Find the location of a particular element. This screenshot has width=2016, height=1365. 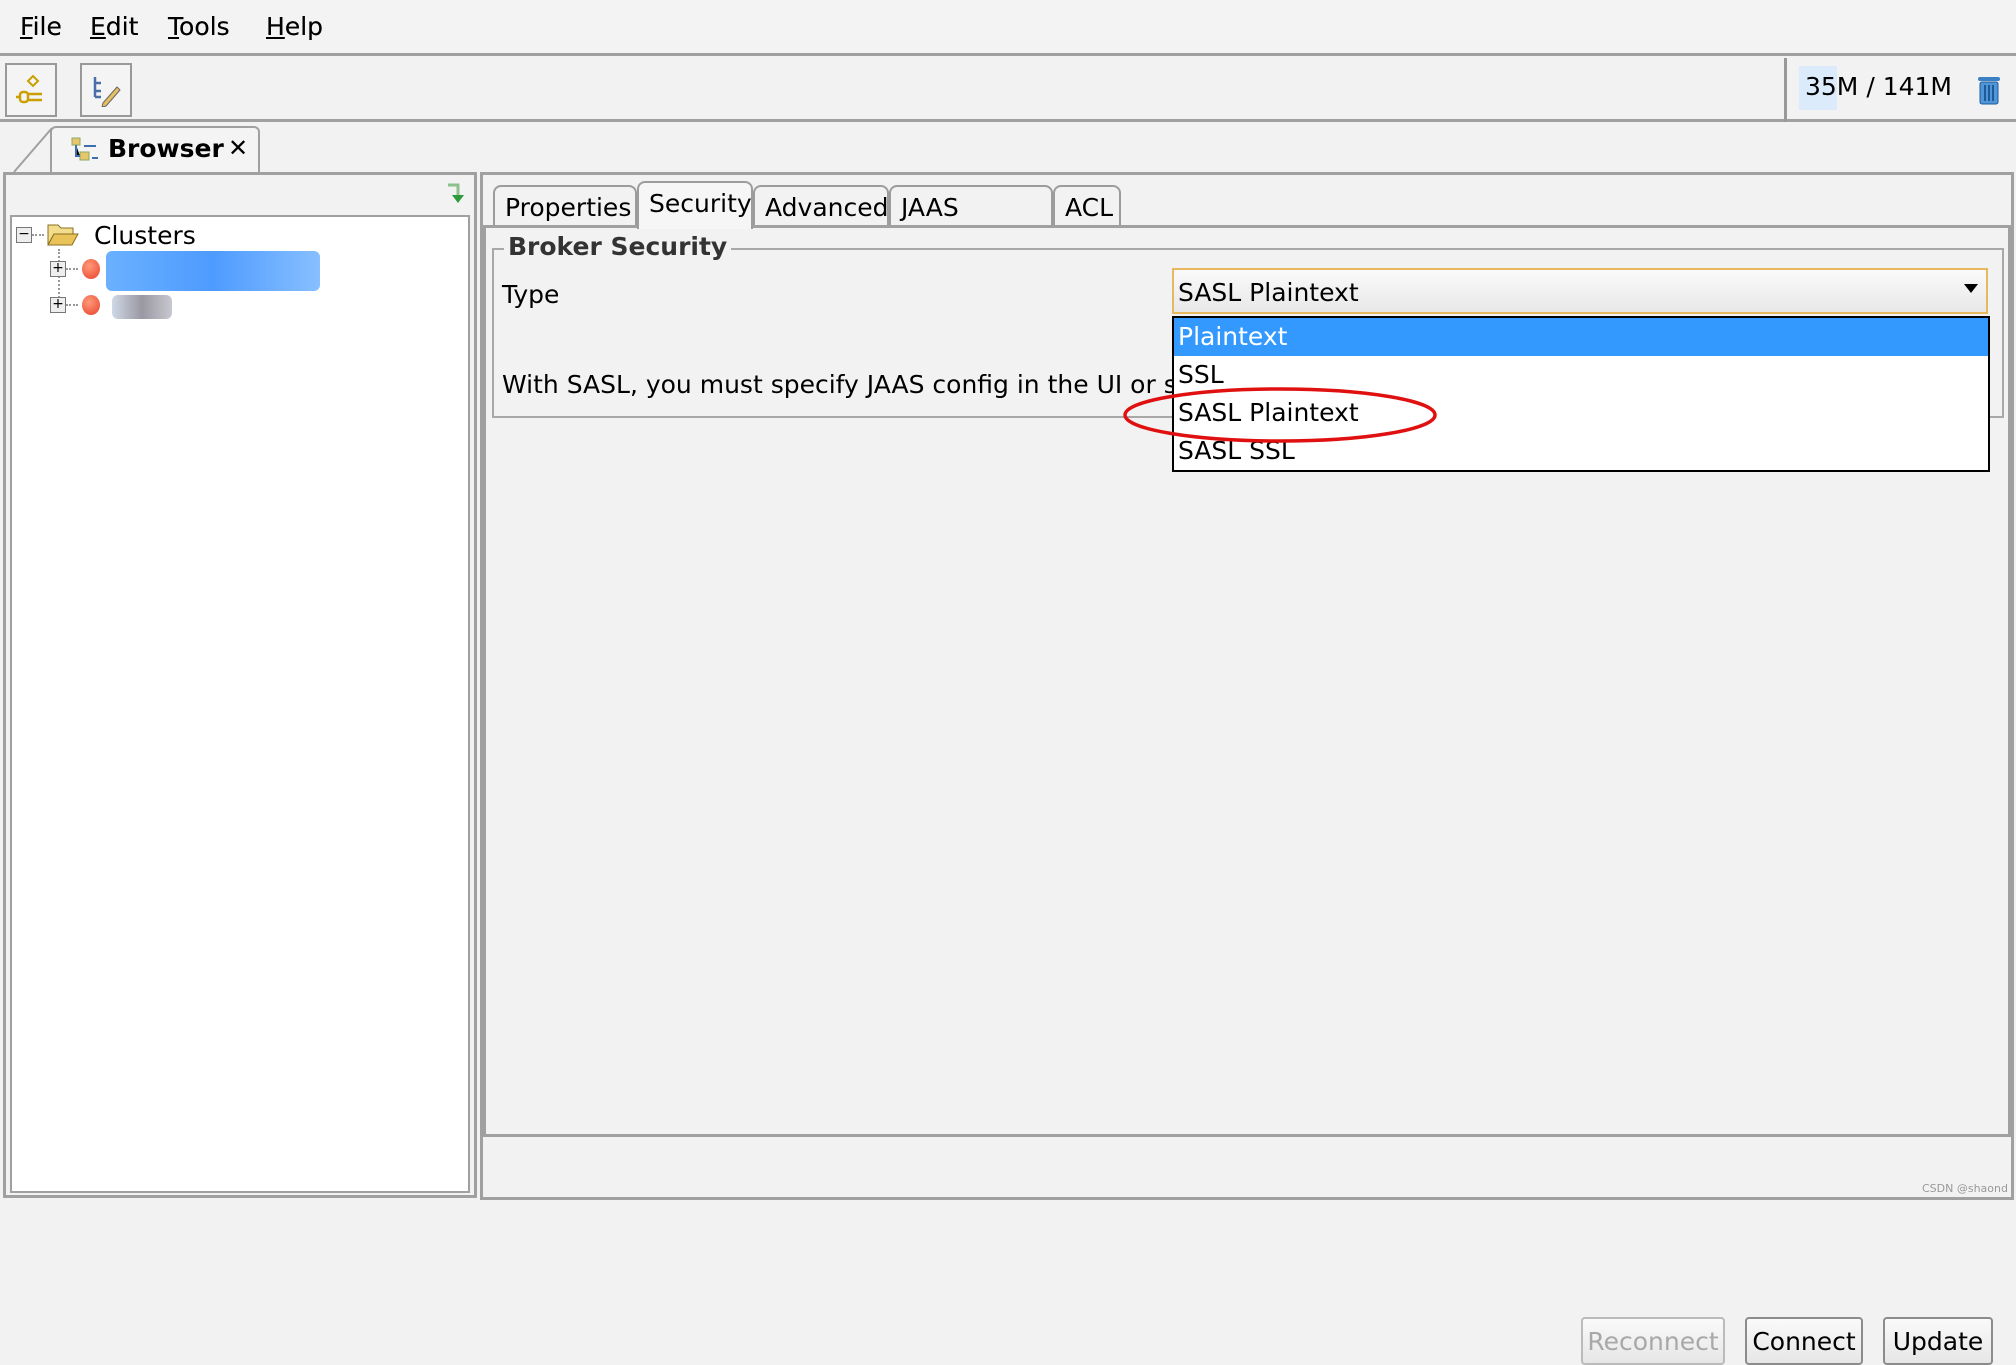

add-connection-button is located at coordinates (31, 90).